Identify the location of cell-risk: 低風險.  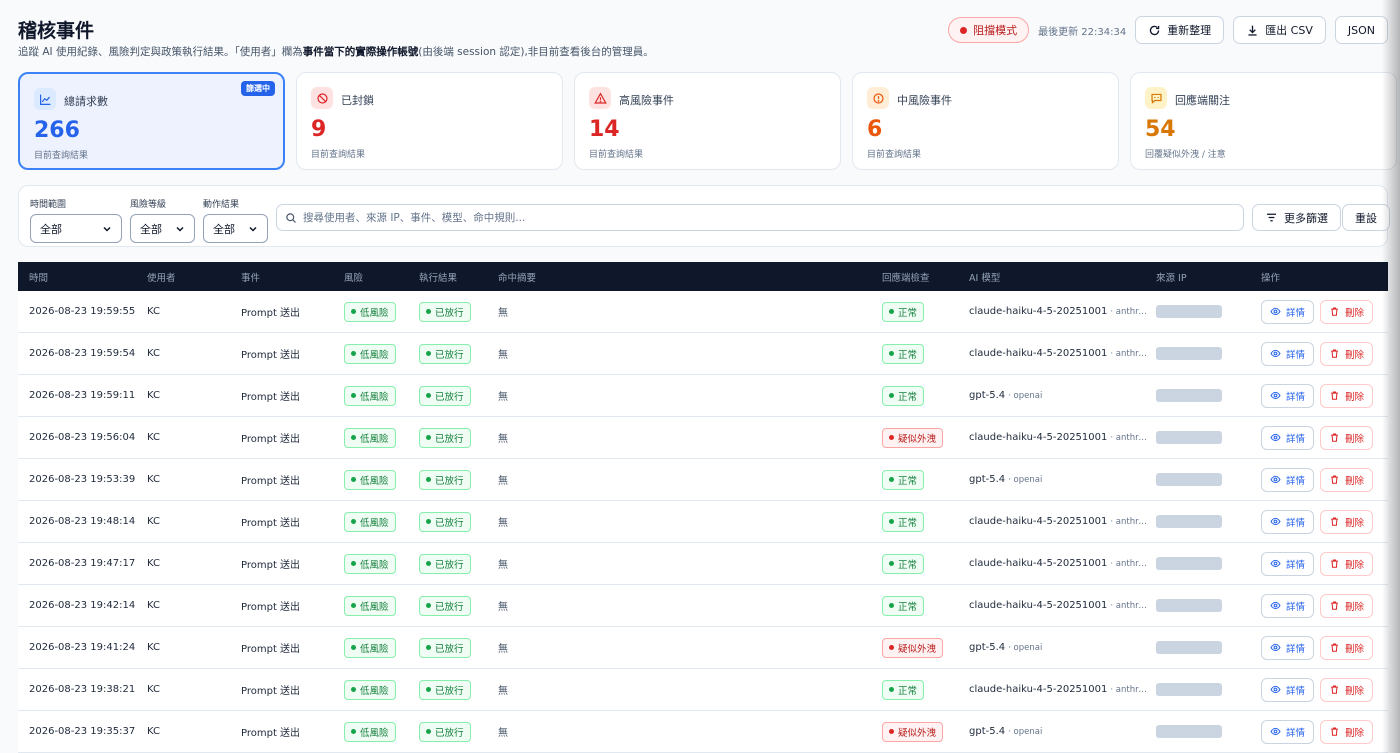
(370, 437).